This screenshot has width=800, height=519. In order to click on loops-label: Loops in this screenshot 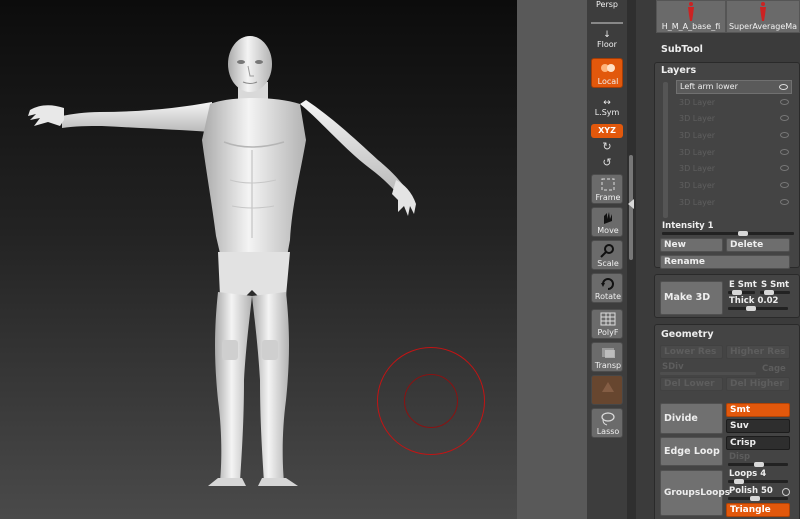, I will do `click(743, 474)`.